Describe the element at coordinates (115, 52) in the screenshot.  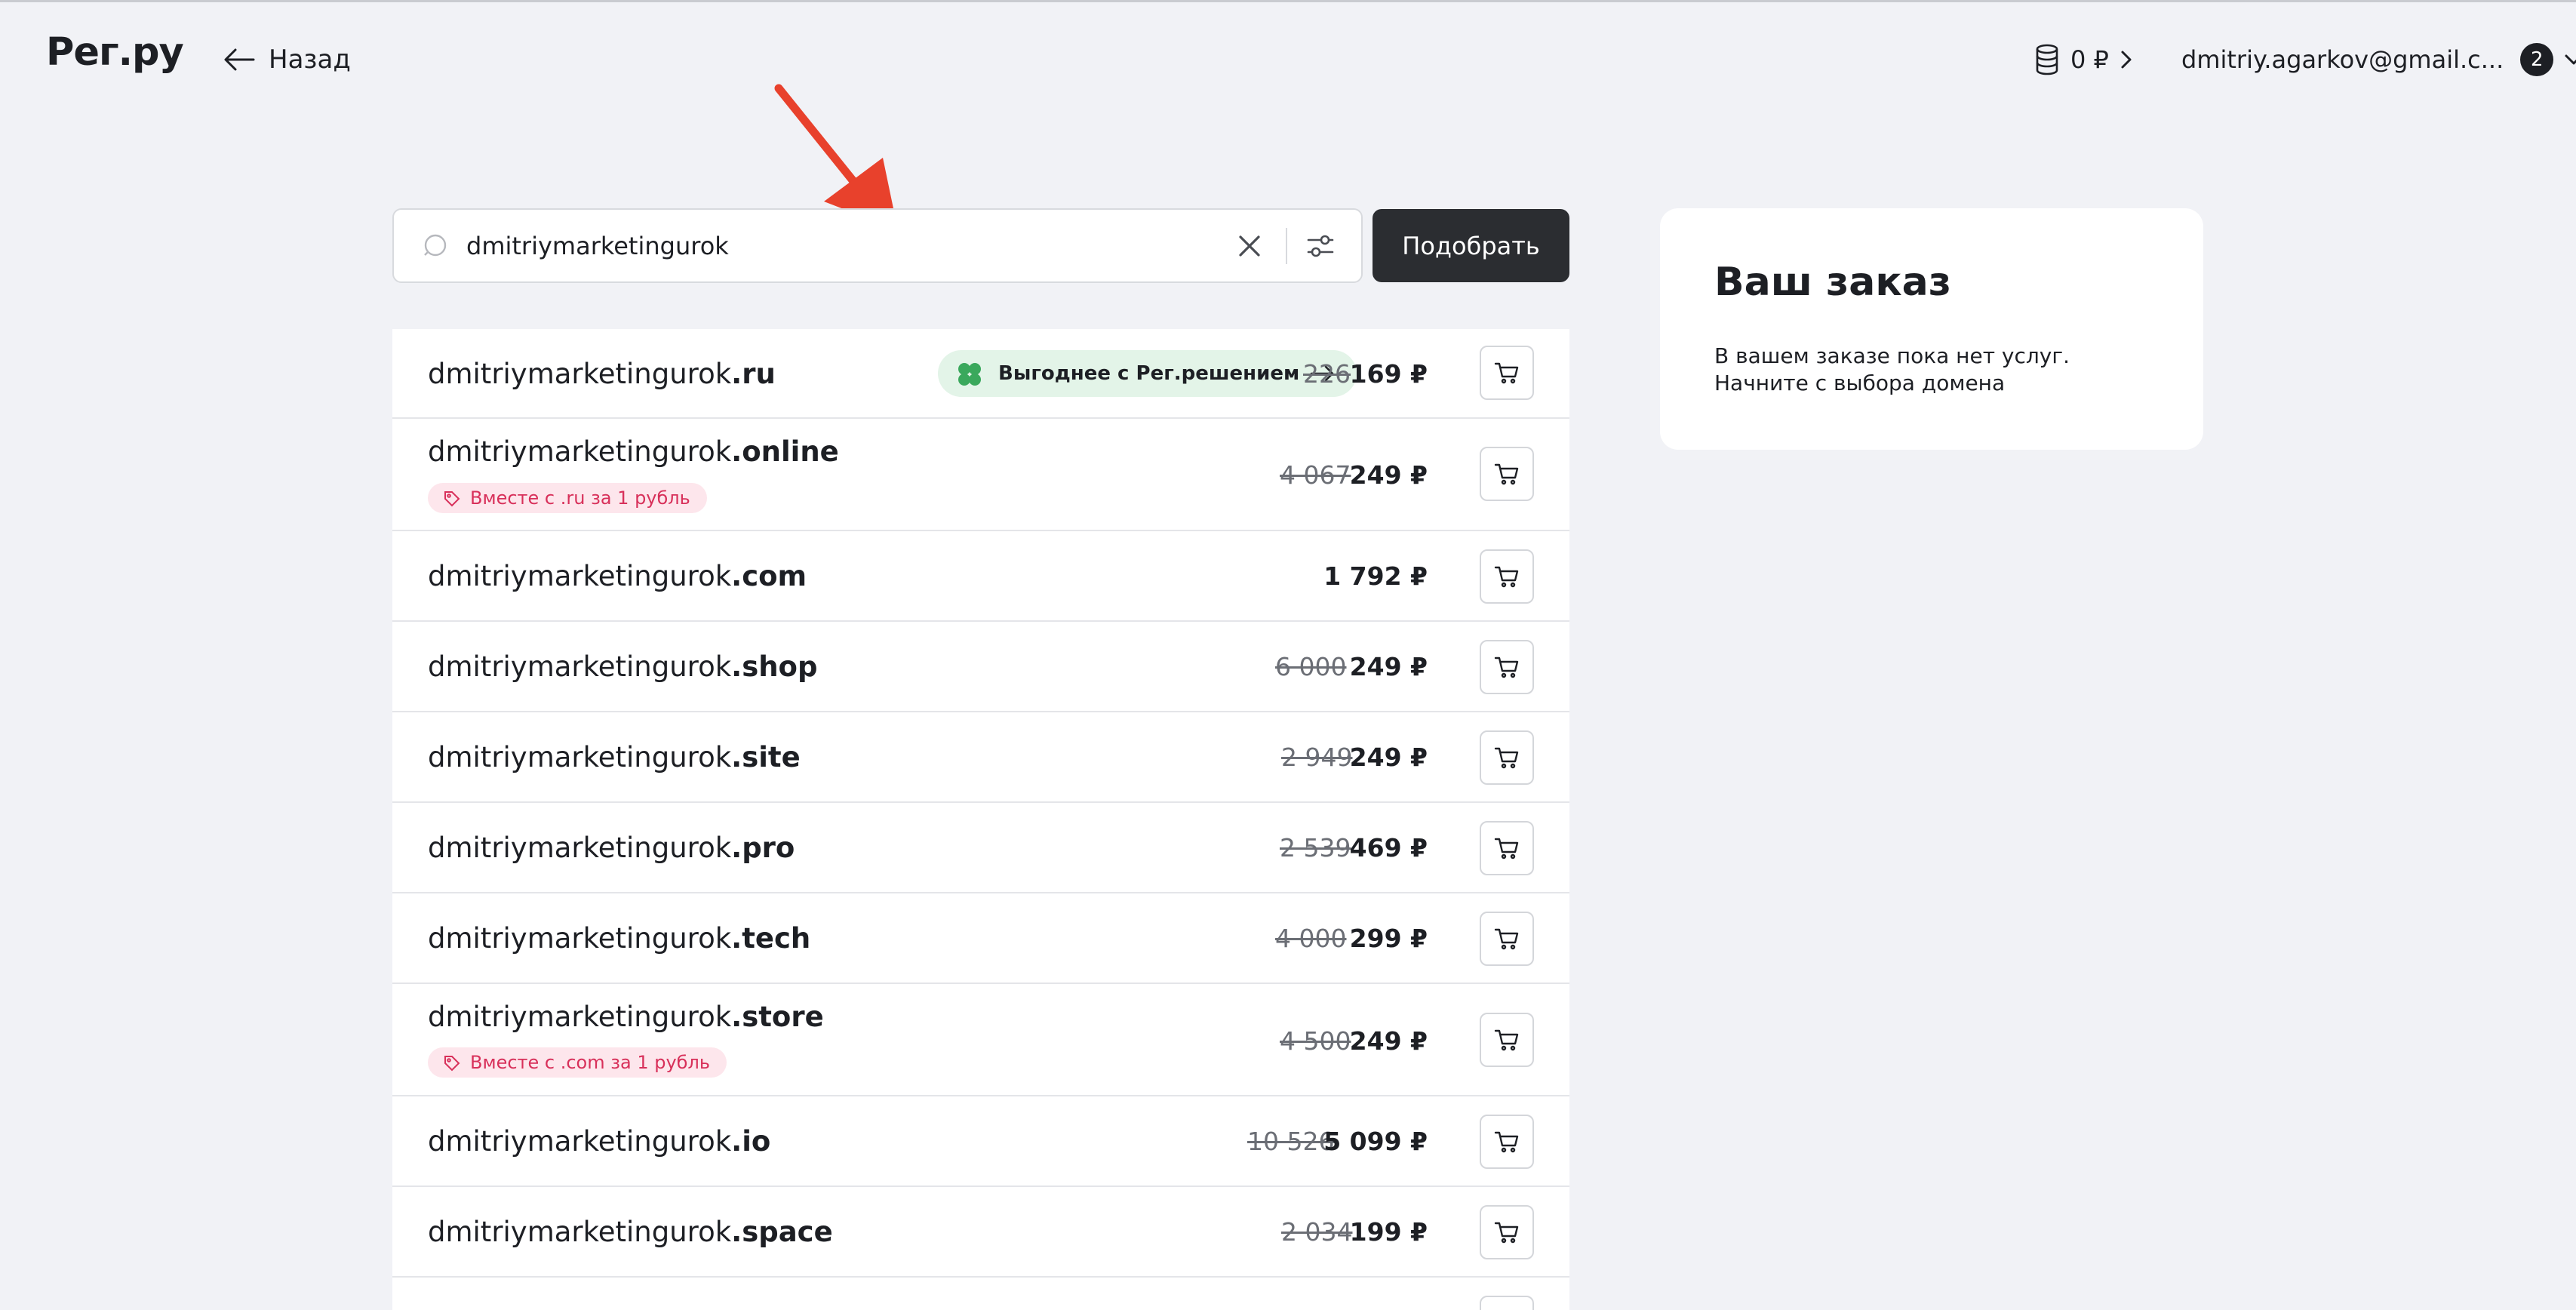
I see `logo: Рег.ру` at that location.